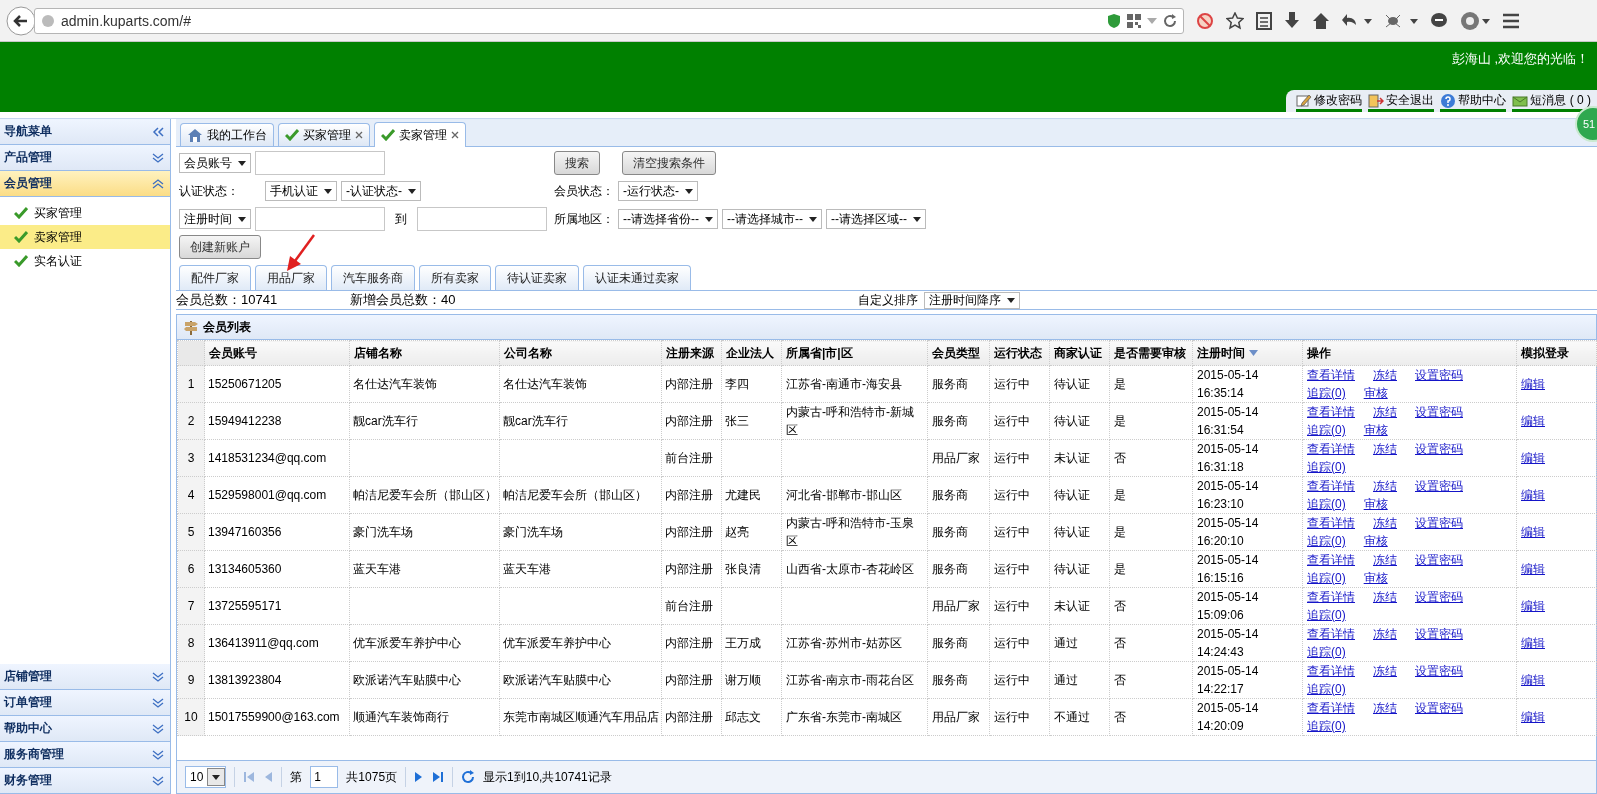 This screenshot has height=794, width=1597. I want to click on dropdown: --请选择城市--, so click(772, 219).